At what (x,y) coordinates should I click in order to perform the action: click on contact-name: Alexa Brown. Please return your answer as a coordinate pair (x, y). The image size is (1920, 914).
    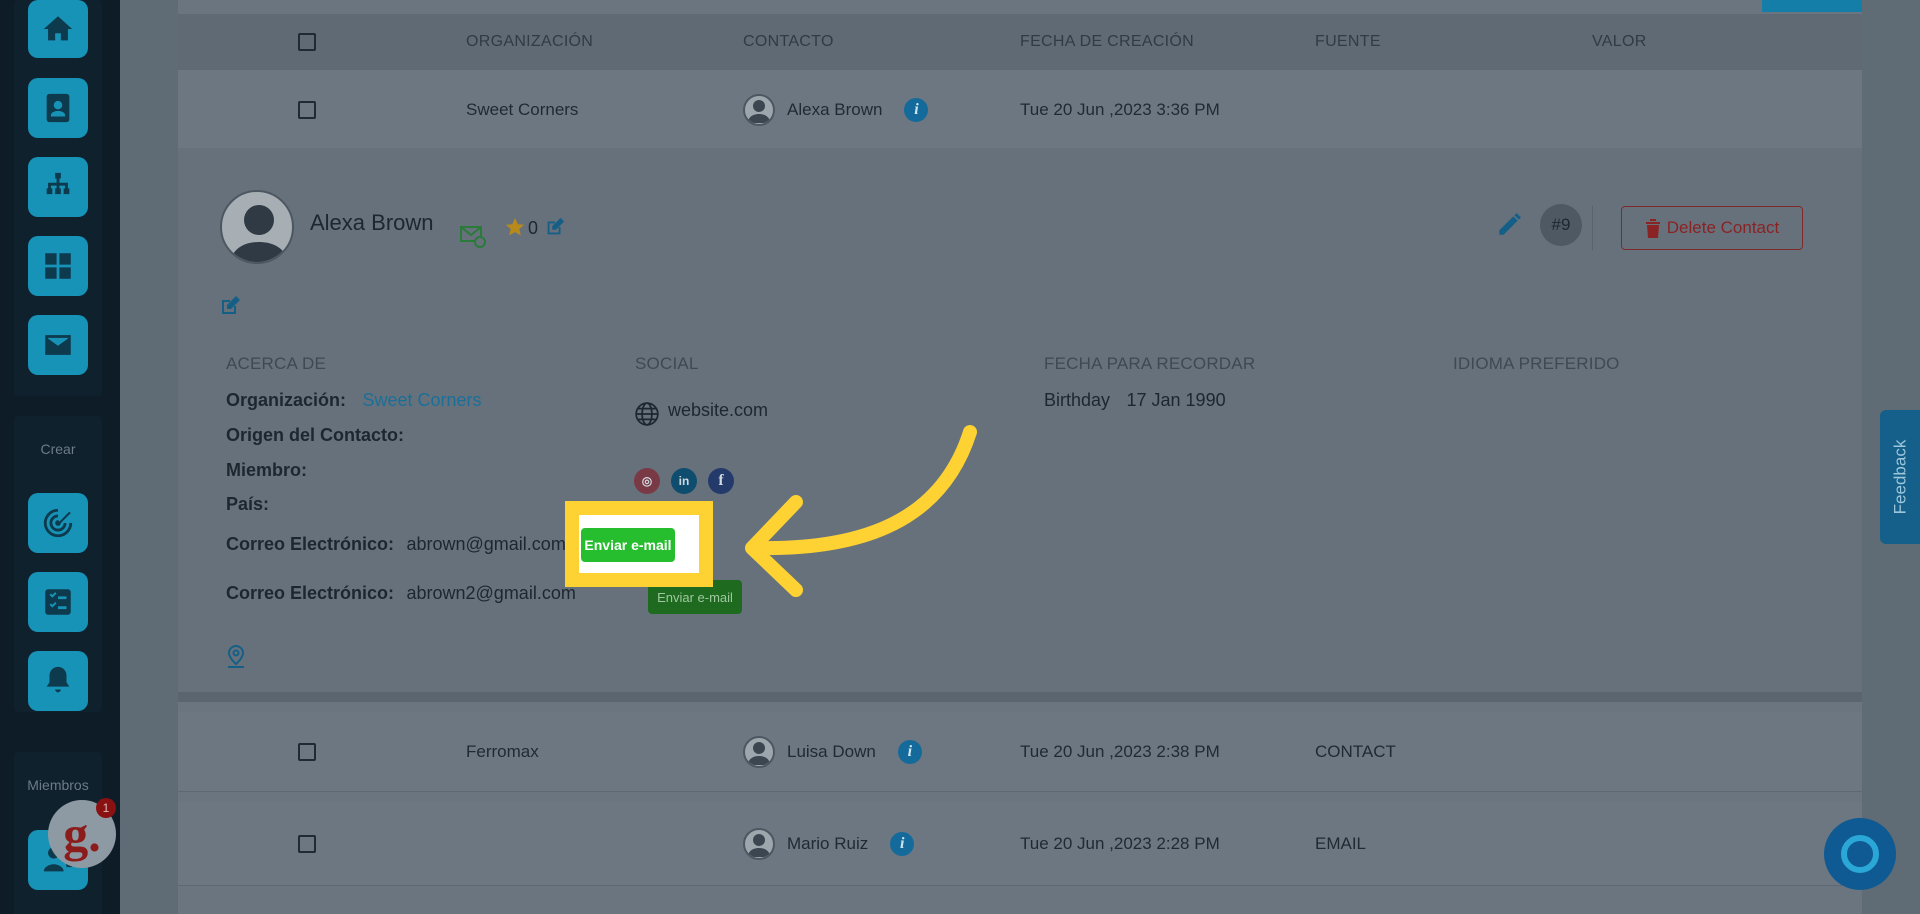
    Looking at the image, I should click on (835, 109).